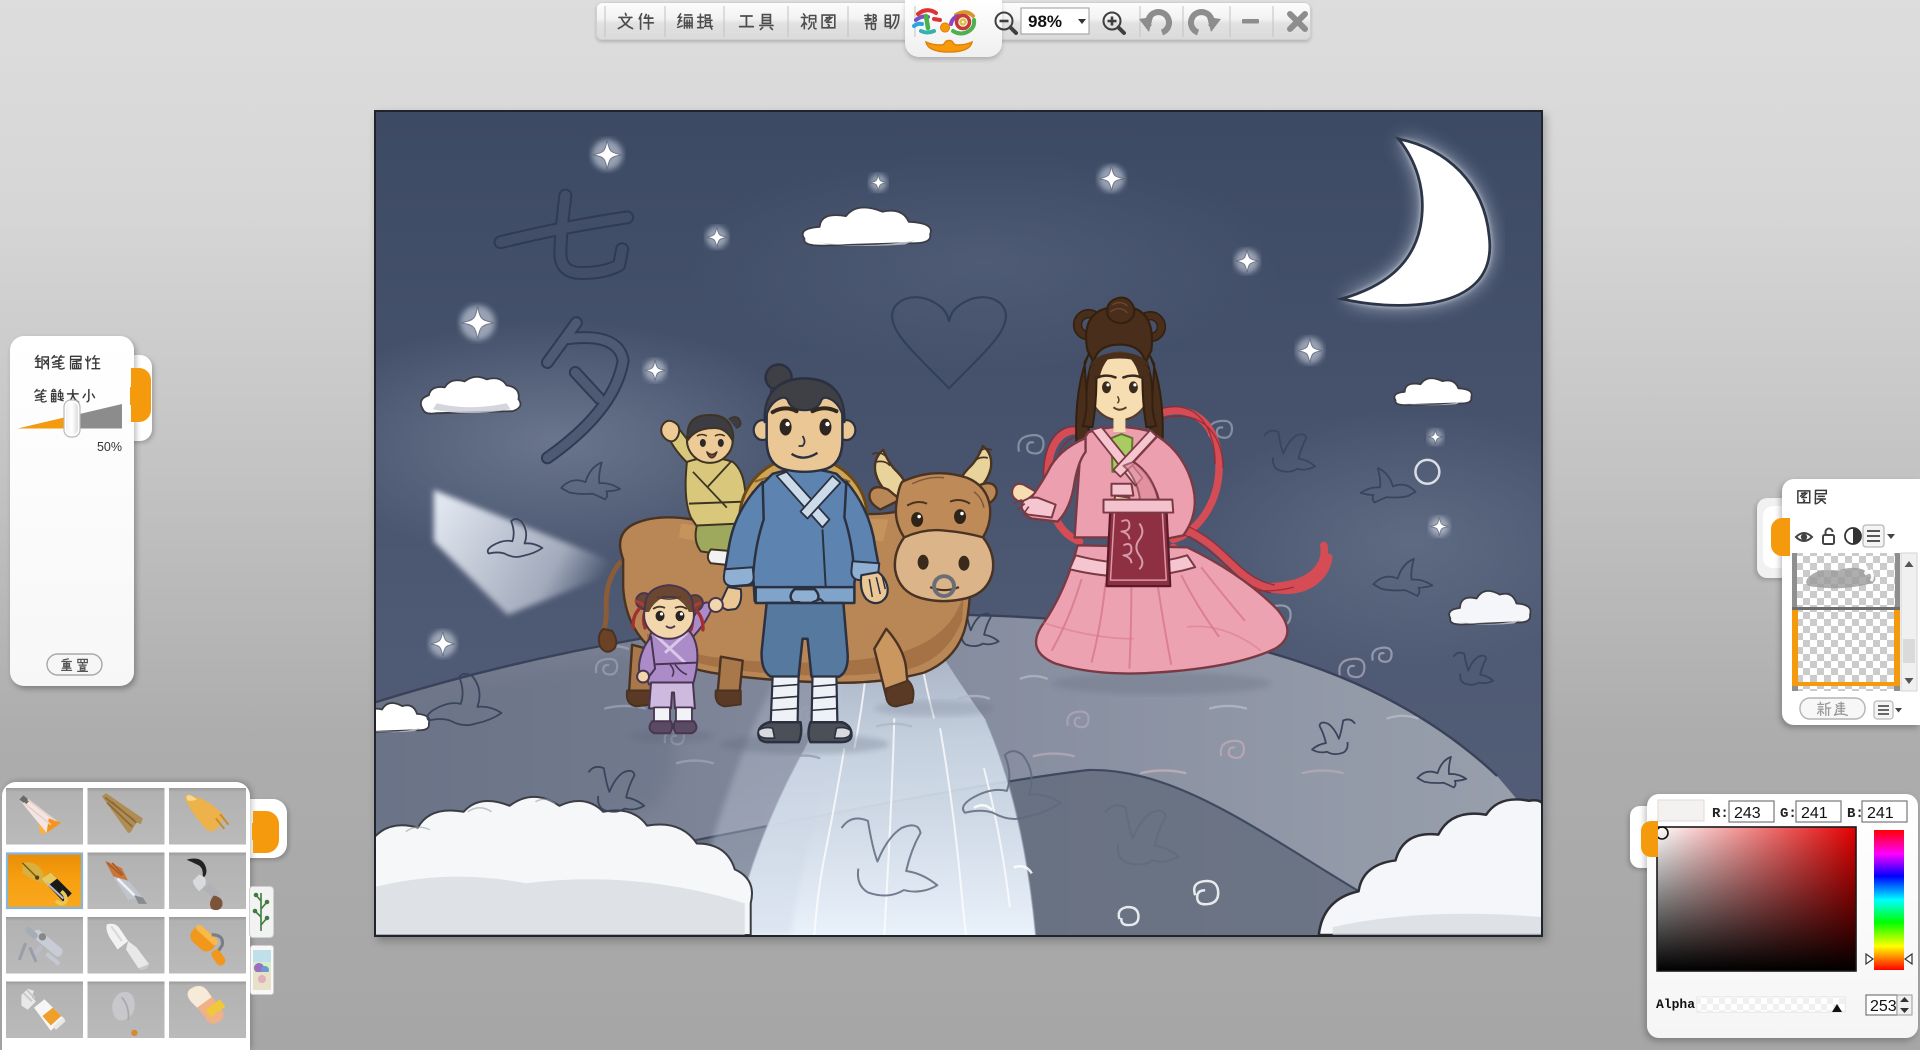 The image size is (1920, 1050). What do you see at coordinates (1045, 21) in the screenshot?
I see `svg-text: 98%` at bounding box center [1045, 21].